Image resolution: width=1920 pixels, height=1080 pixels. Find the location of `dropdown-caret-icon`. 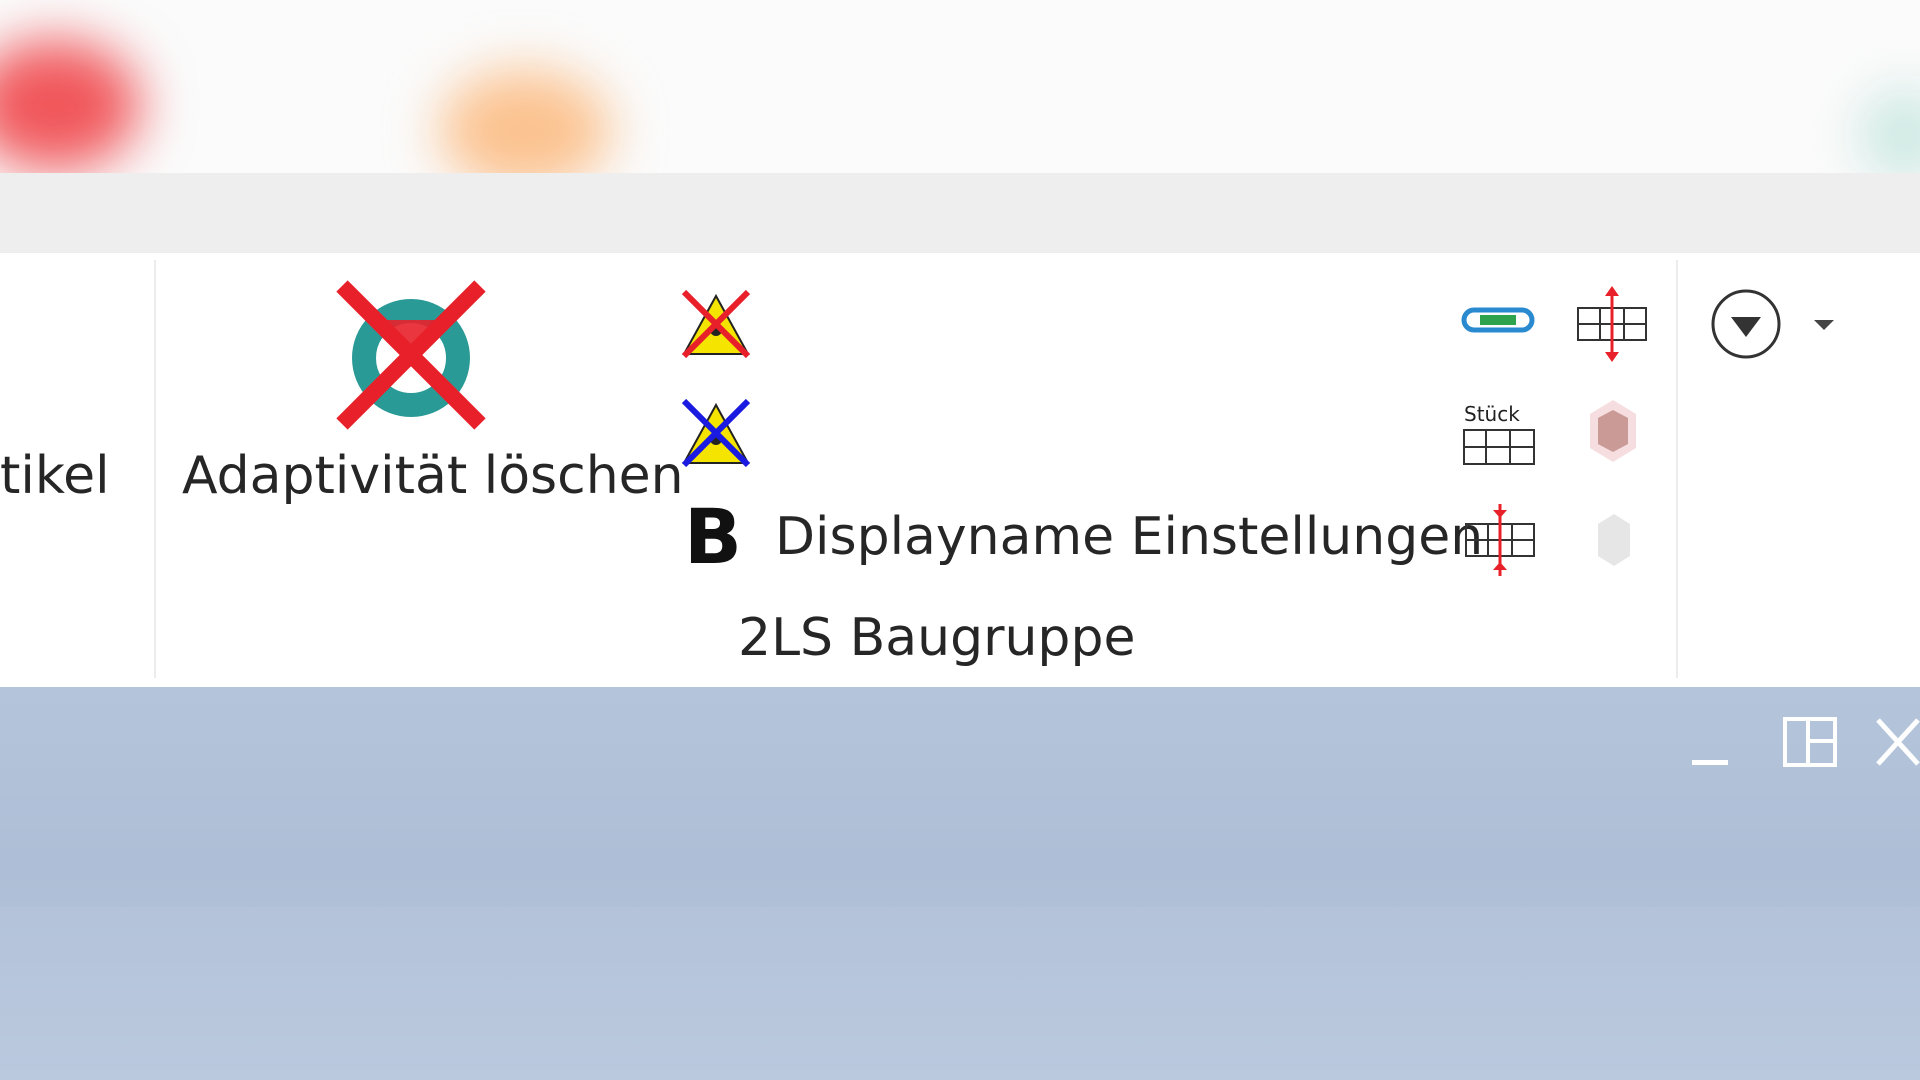

dropdown-caret-icon is located at coordinates (1824, 325).